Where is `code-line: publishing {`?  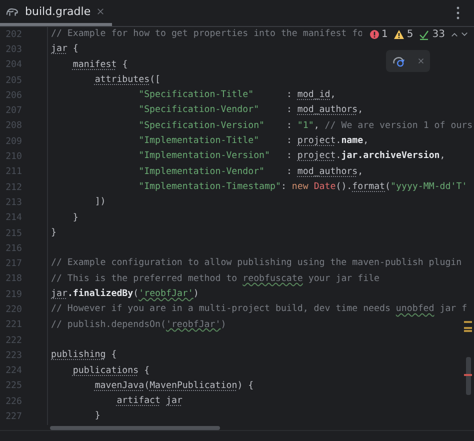
code-line: publishing { is located at coordinates (84, 355).